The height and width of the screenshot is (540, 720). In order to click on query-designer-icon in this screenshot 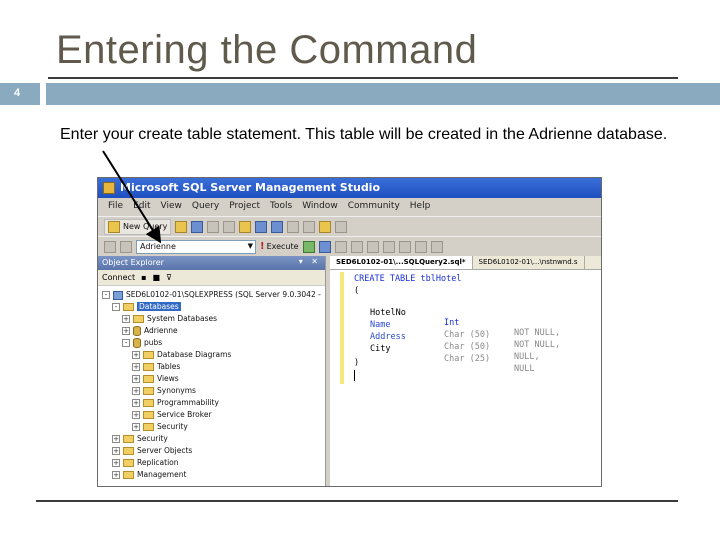, I will do `click(340, 246)`.